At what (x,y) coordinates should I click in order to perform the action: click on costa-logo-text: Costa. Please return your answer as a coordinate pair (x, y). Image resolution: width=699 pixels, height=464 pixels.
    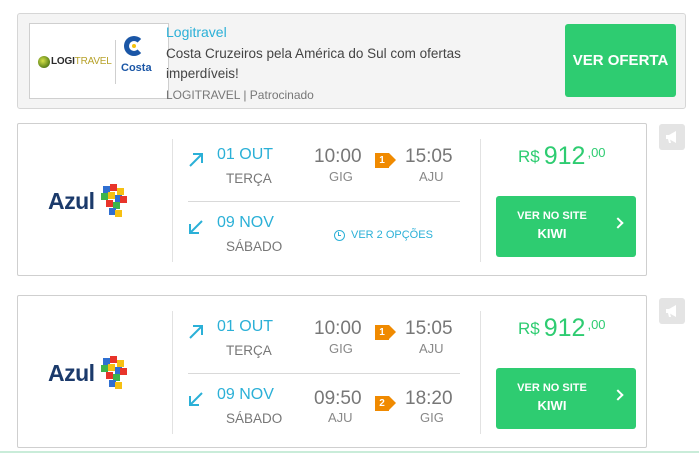
    Looking at the image, I should click on (136, 68).